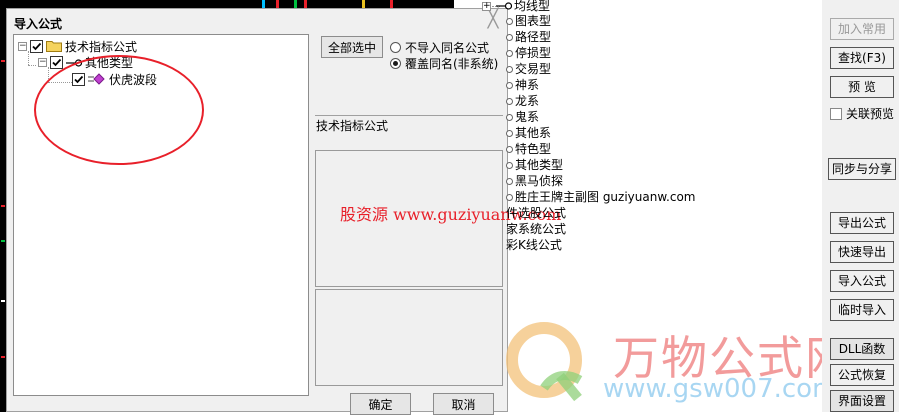 Image resolution: width=899 pixels, height=415 pixels. What do you see at coordinates (133, 79) in the screenshot?
I see `tree-node-label: 伏虎波段` at bounding box center [133, 79].